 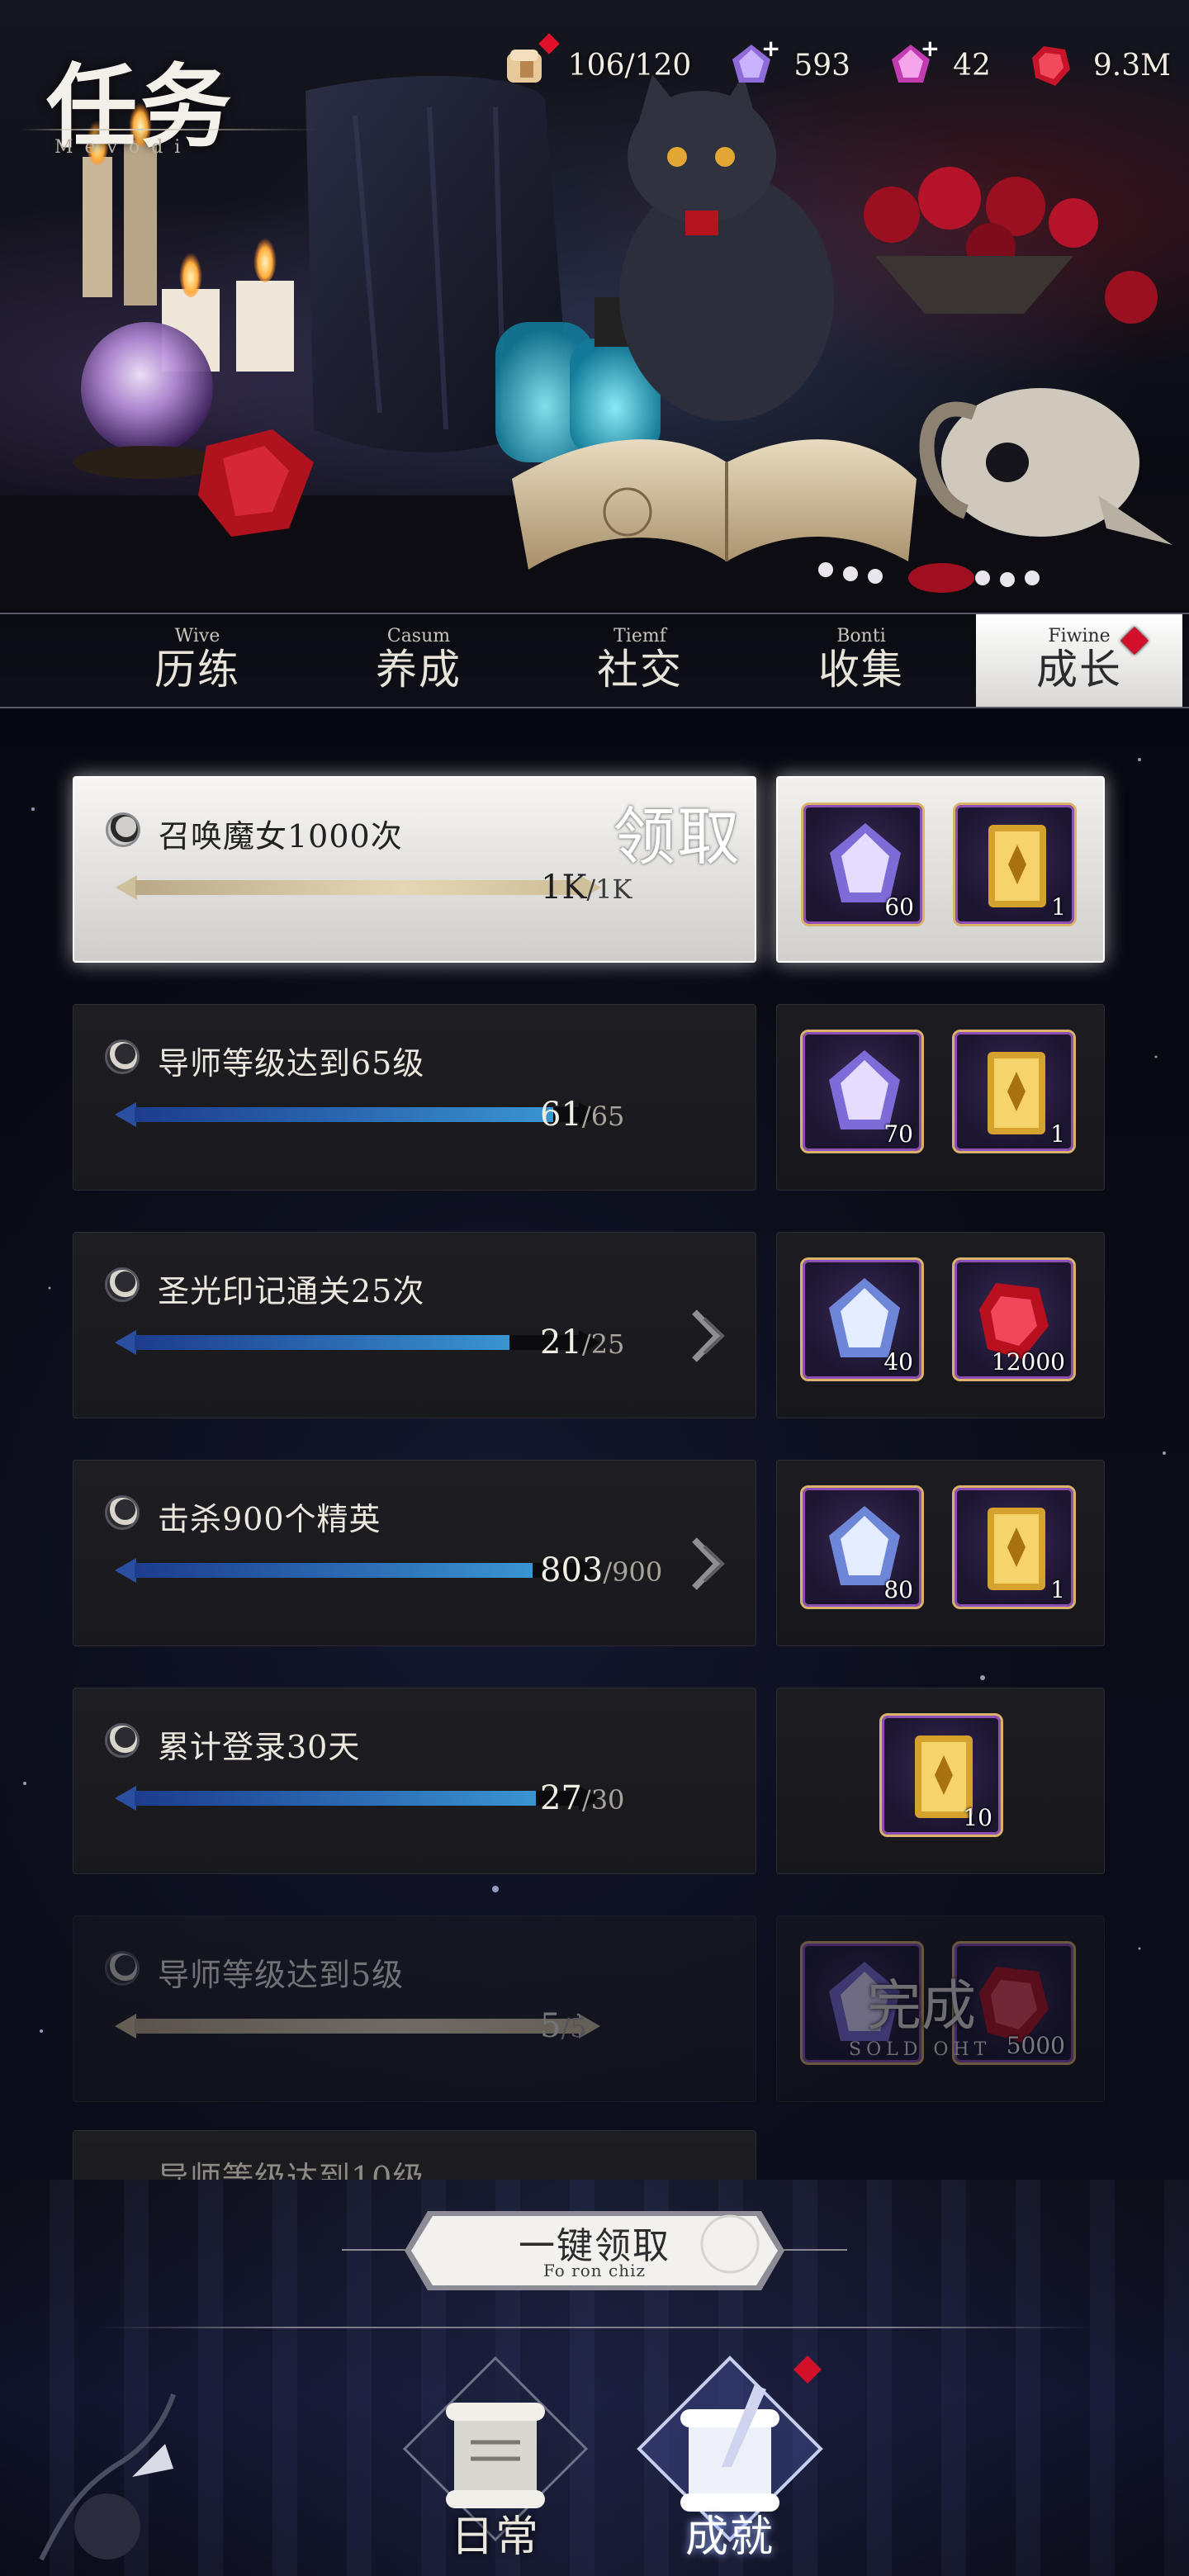 What do you see at coordinates (259, 1747) in the screenshot?
I see `task-name: 累计登录30天` at bounding box center [259, 1747].